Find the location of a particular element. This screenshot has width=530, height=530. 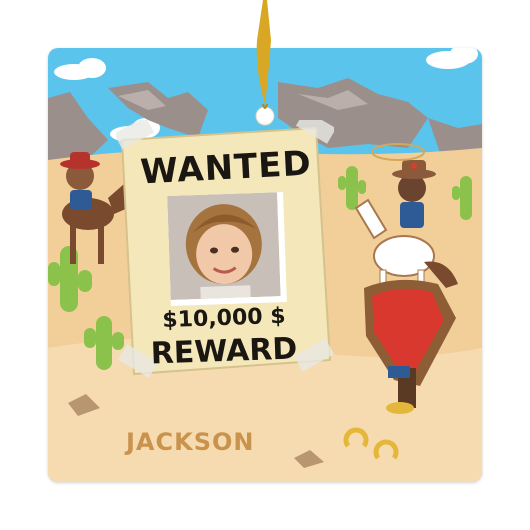

ornament-hook is located at coordinates (263, 54).